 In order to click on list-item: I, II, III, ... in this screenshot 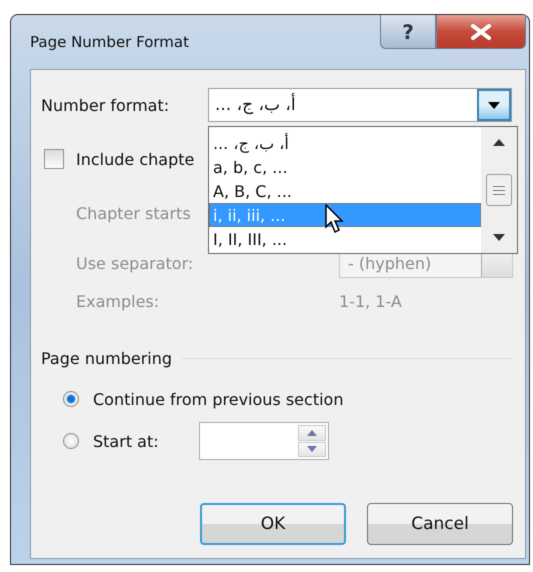, I will do `click(345, 239)`.